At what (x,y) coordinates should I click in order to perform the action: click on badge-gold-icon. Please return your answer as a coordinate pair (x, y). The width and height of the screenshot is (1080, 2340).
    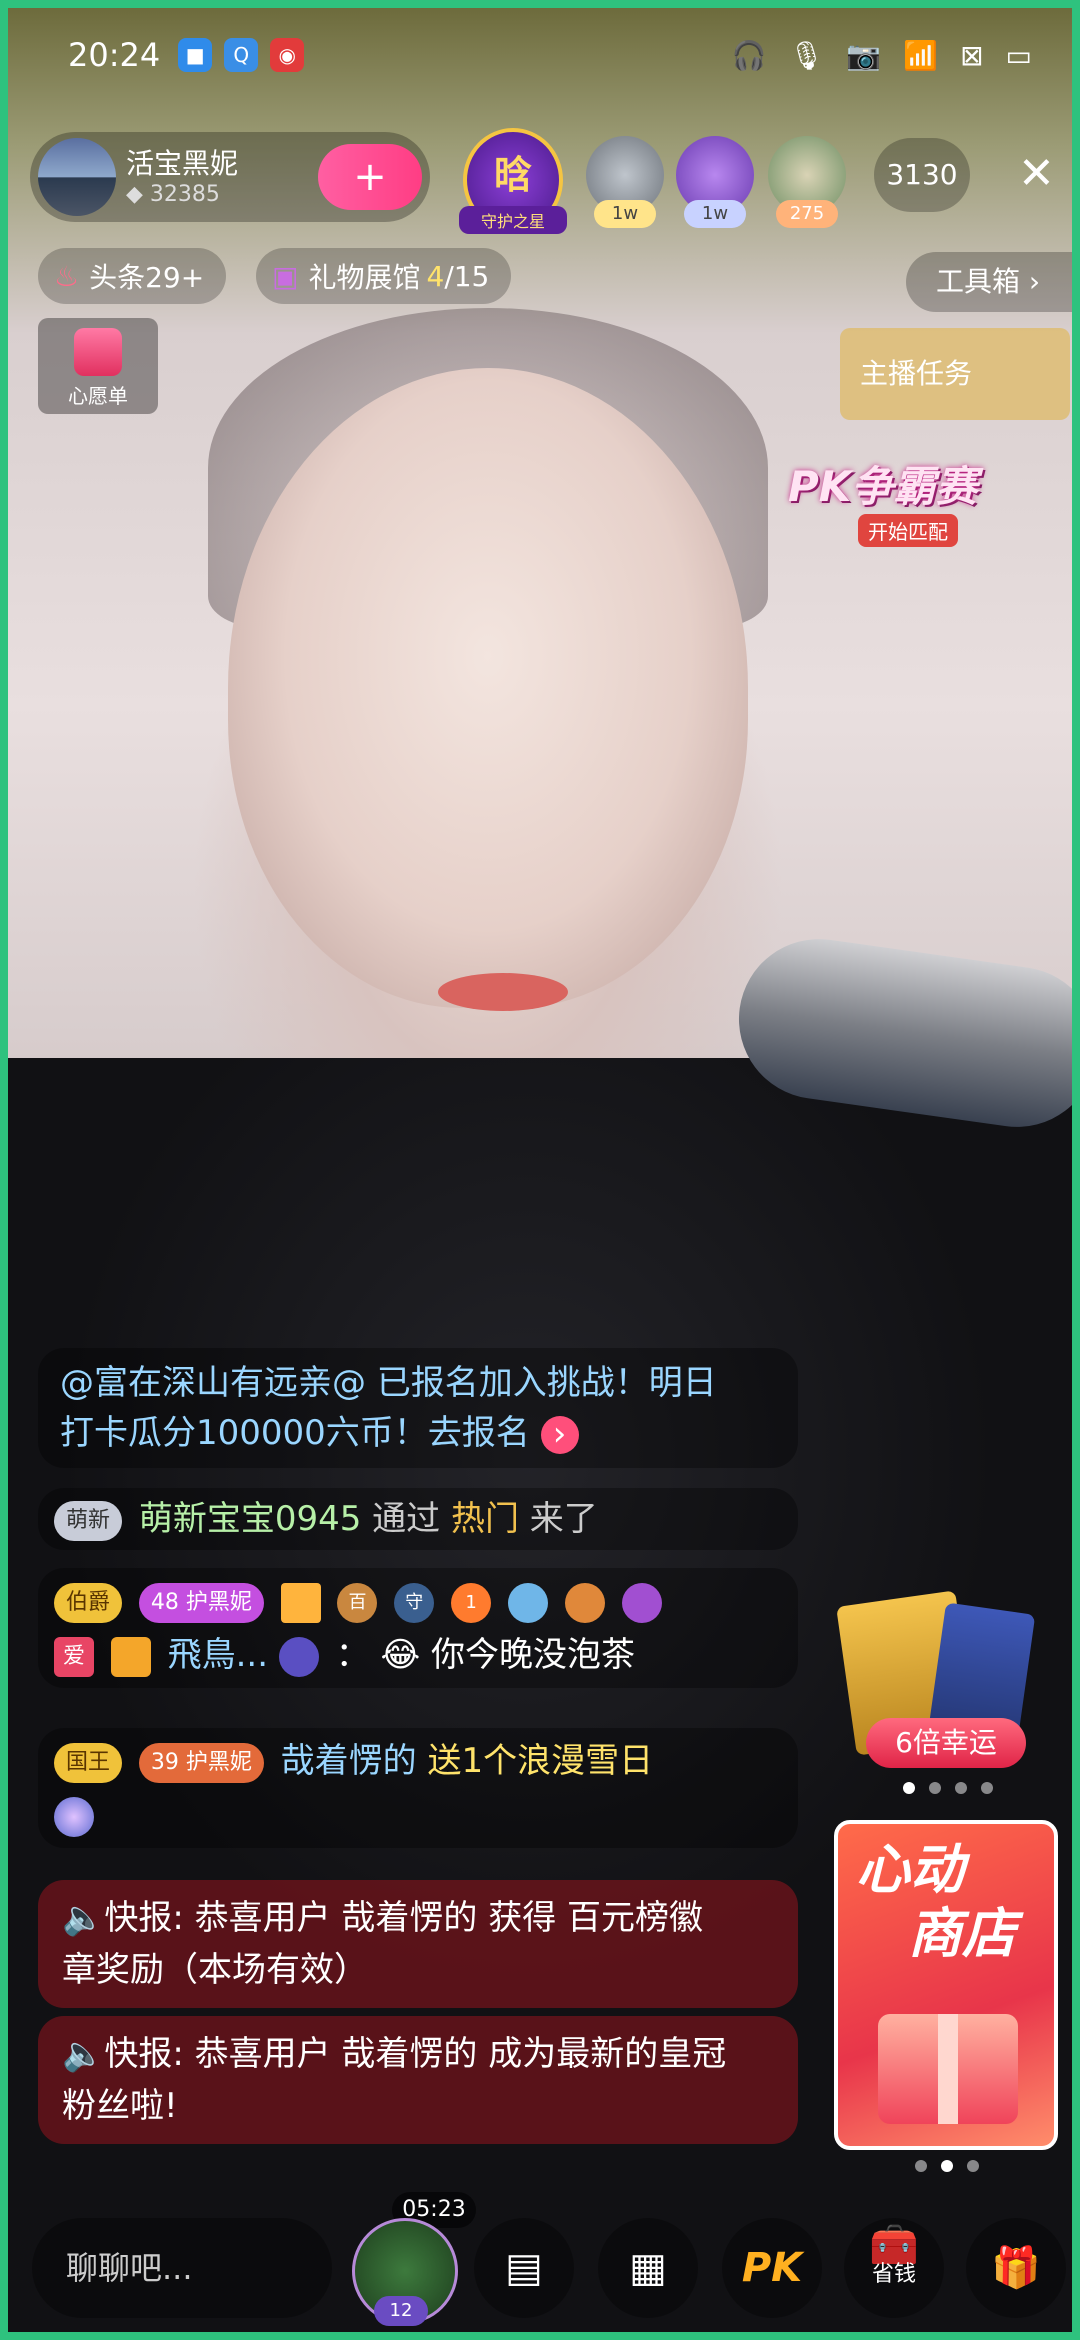
    Looking at the image, I should click on (584, 1602).